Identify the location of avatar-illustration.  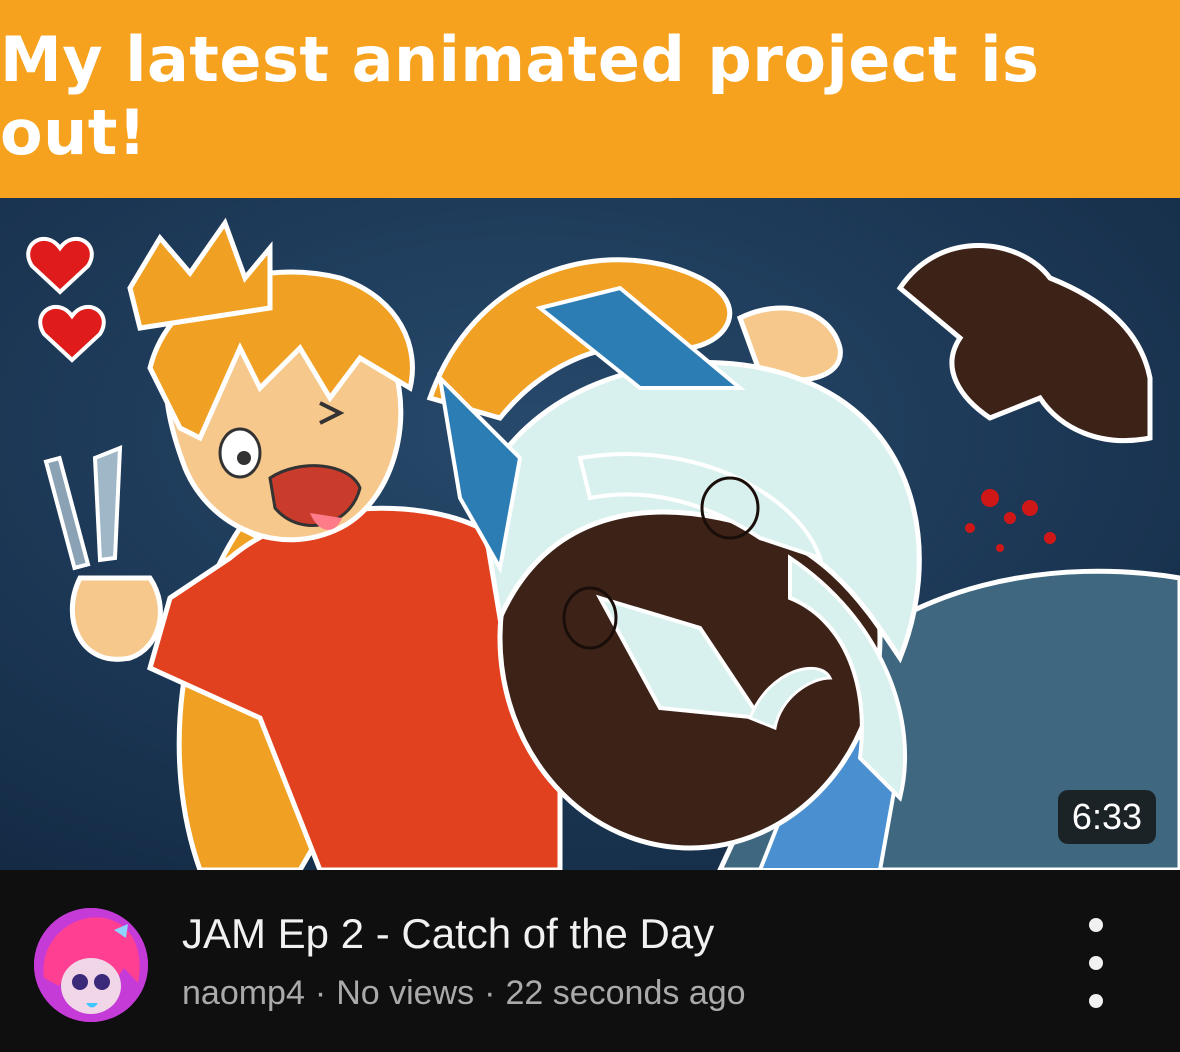
(91, 965).